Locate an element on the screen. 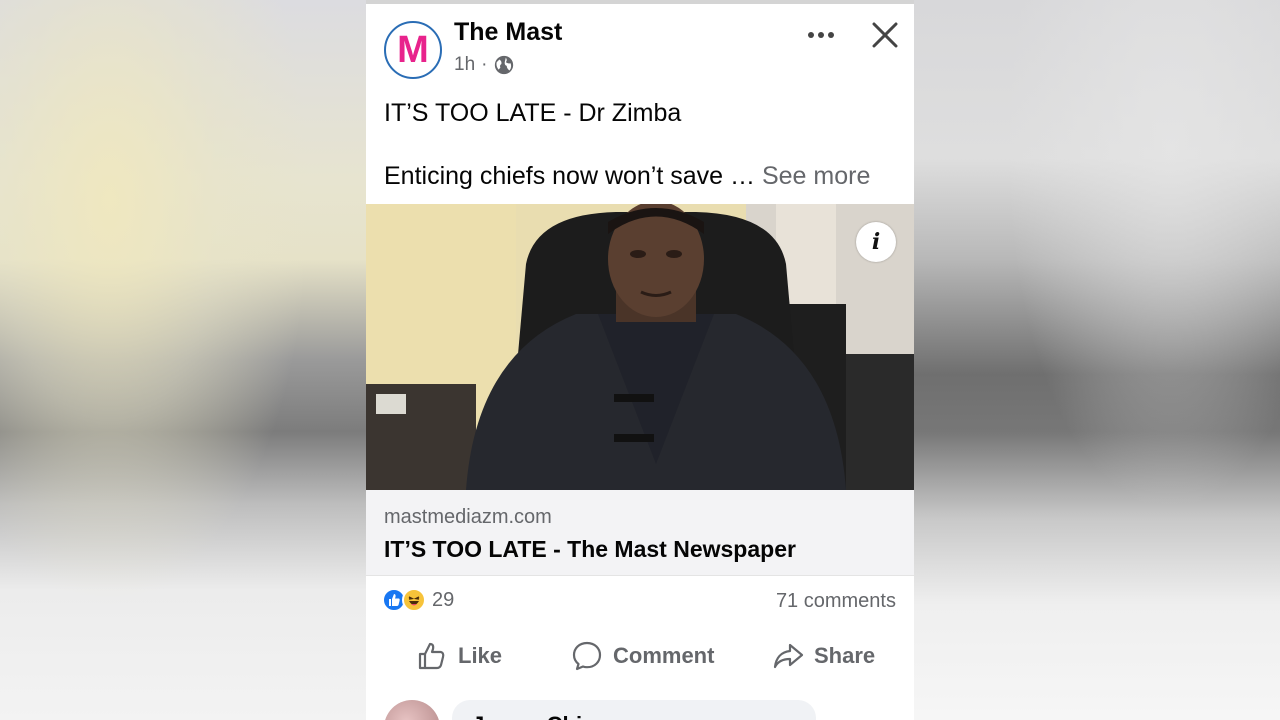 This screenshot has height=720, width=1280. share-icon is located at coordinates (788, 656).